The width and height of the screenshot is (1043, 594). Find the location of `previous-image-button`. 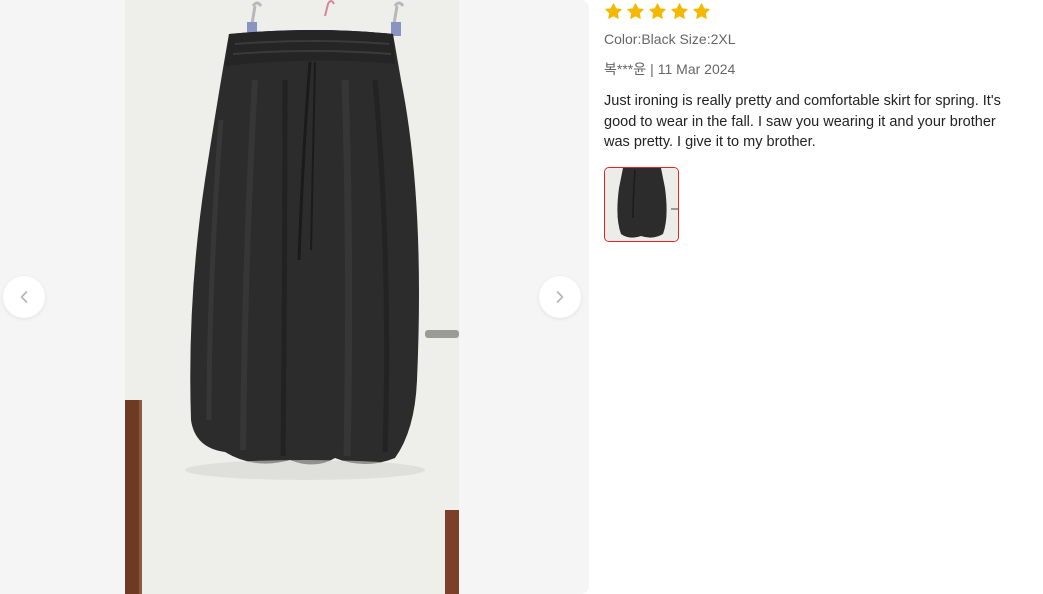

previous-image-button is located at coordinates (24, 297).